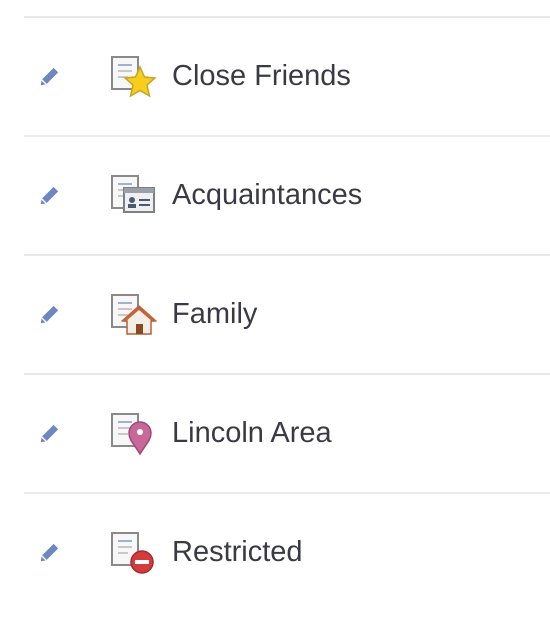  I want to click on house-list-icon, so click(134, 314).